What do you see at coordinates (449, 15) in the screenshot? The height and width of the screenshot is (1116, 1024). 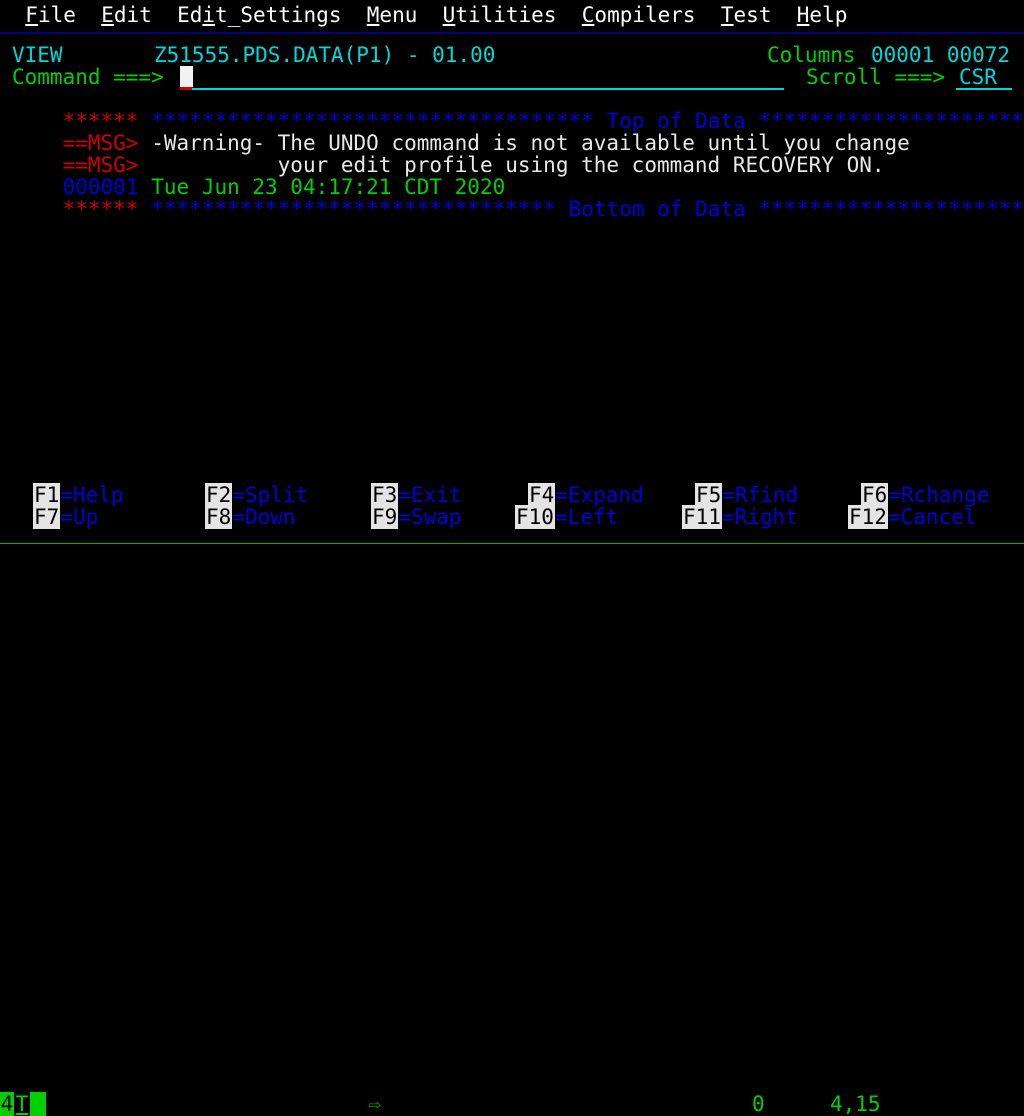 I see `menu-mnemonic: U` at bounding box center [449, 15].